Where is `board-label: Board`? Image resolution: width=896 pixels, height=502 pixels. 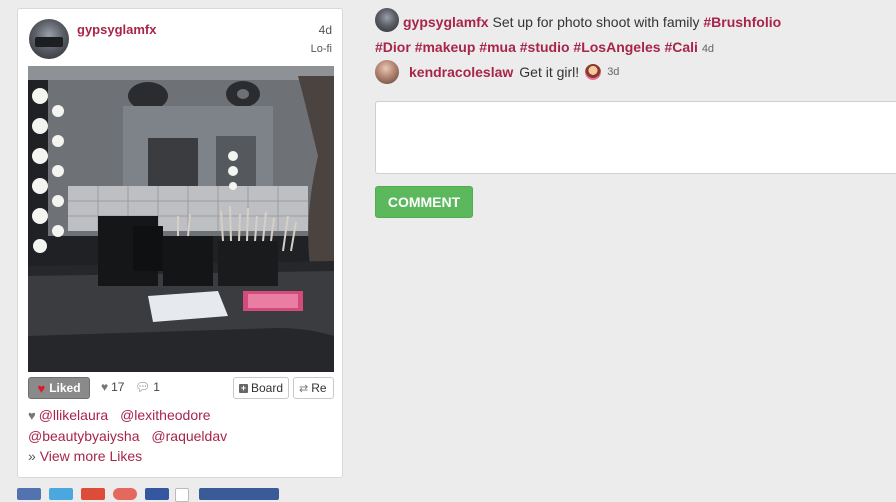 board-label: Board is located at coordinates (267, 388).